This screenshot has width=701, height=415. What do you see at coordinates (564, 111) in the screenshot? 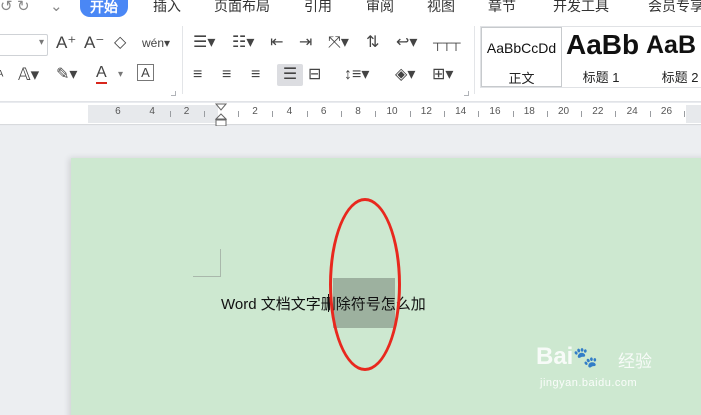
I see `ruler-number: 20` at bounding box center [564, 111].